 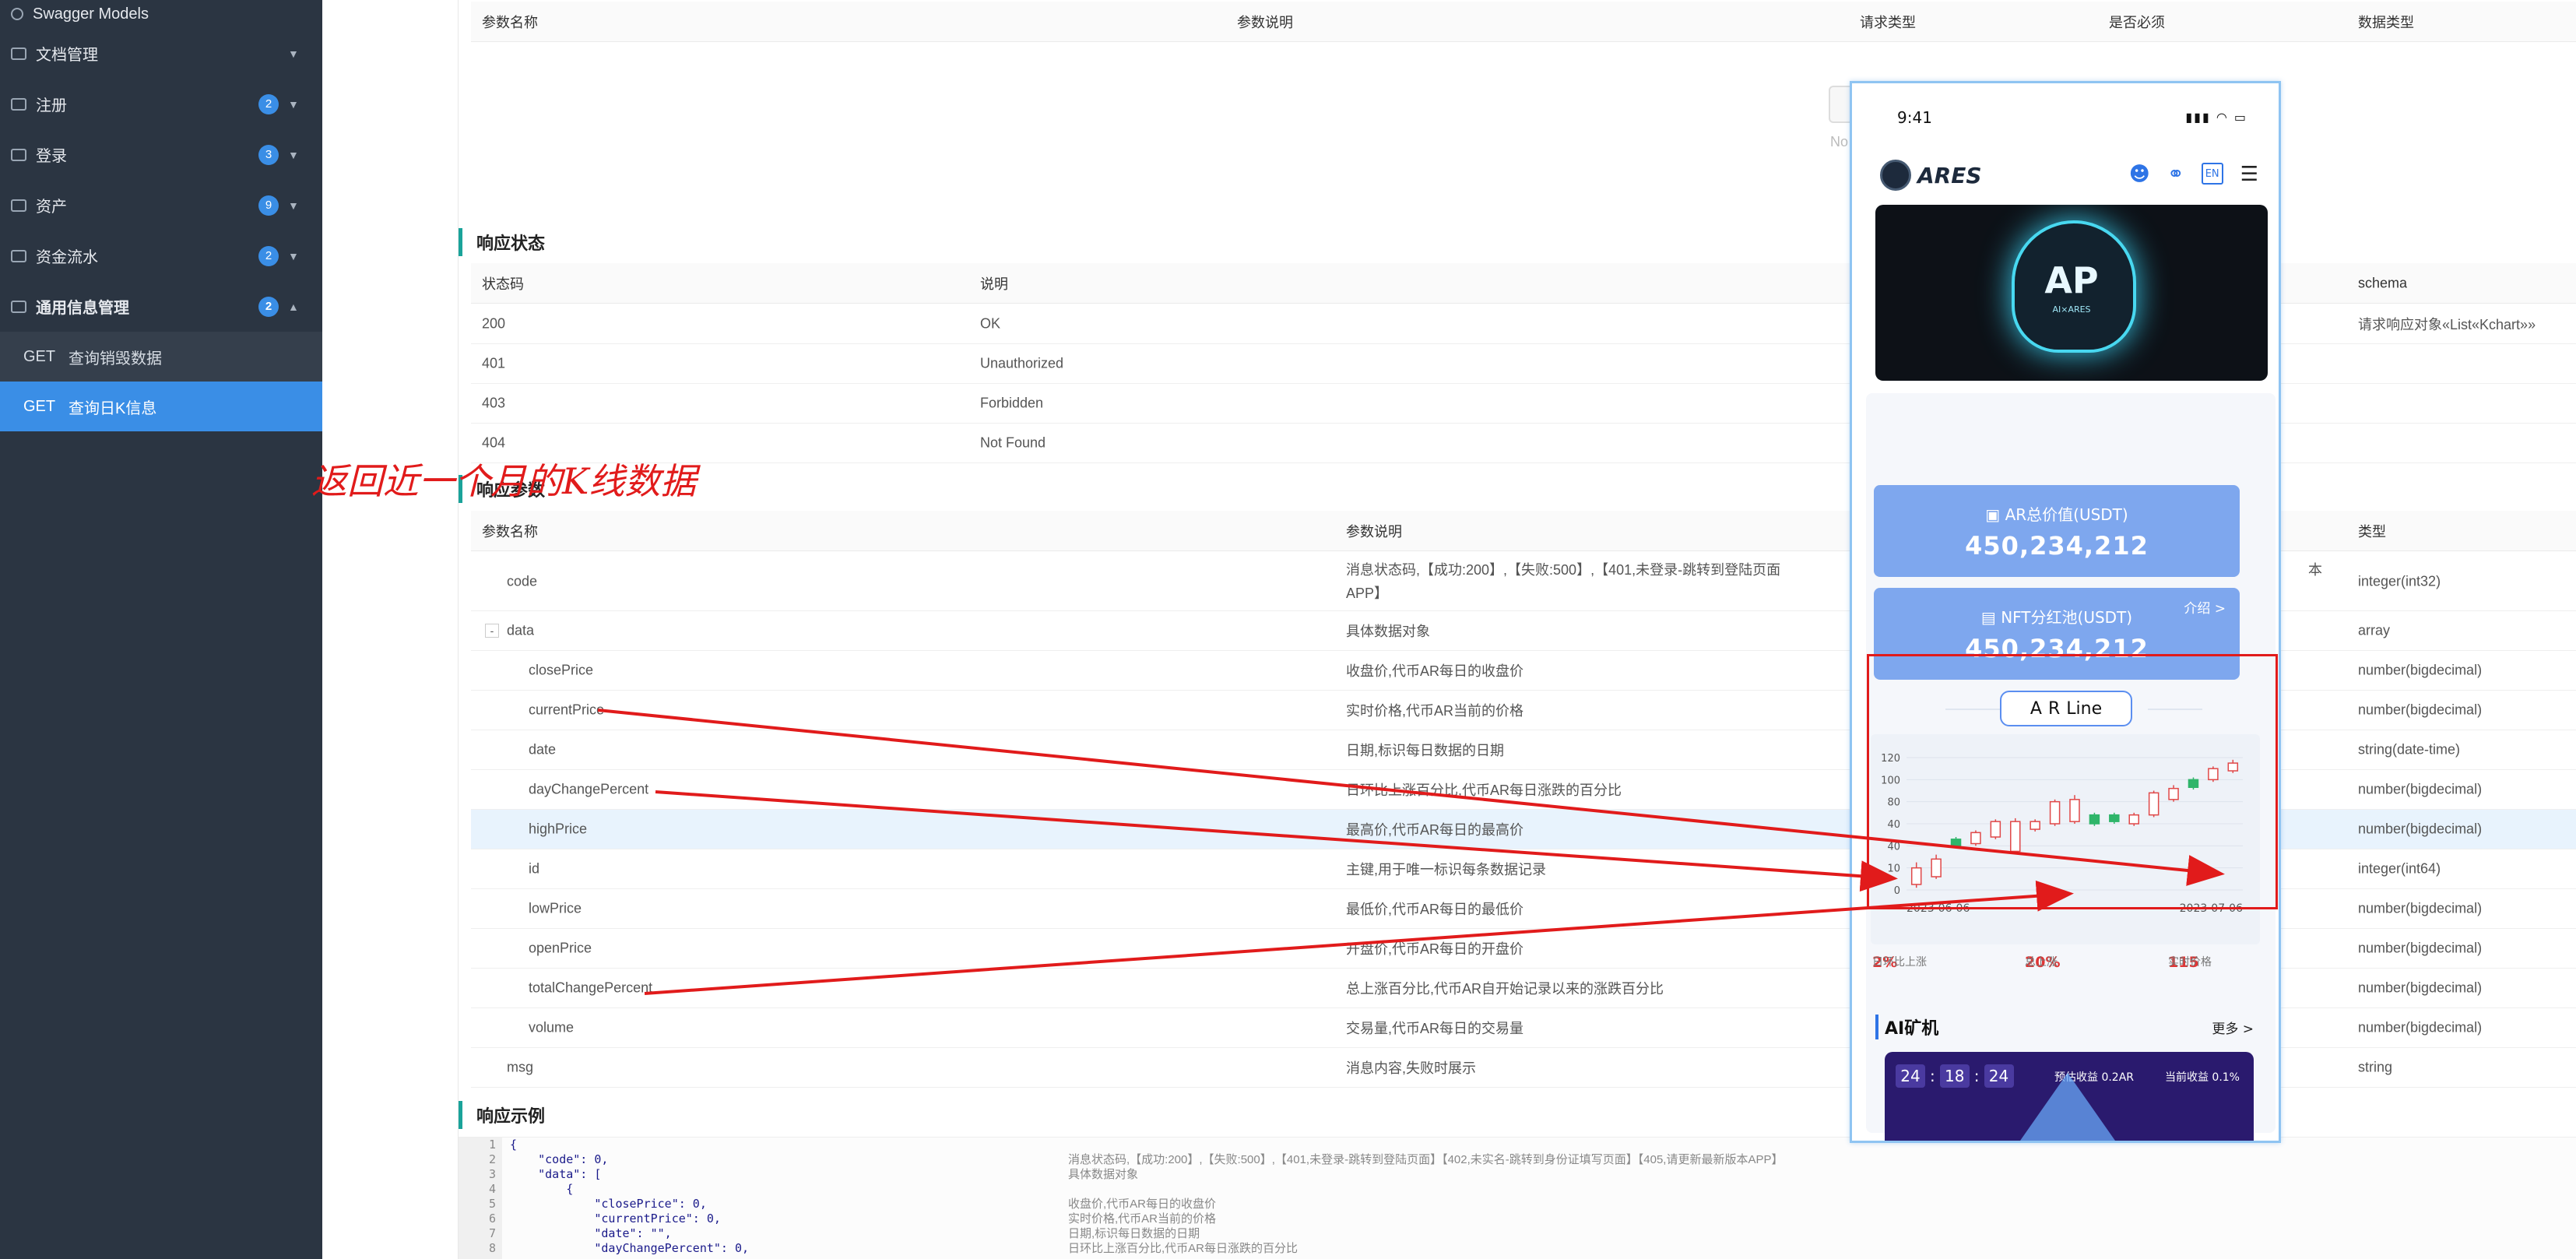 I want to click on code-line: 4, so click(x=492, y=1189).